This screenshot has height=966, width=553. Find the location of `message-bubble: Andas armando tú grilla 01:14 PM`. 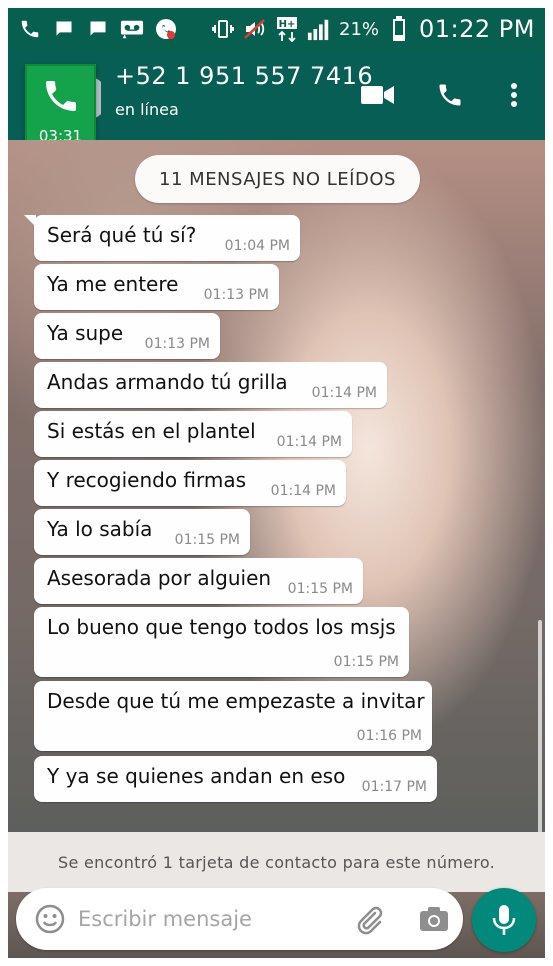

message-bubble: Andas armando tú grilla 01:14 PM is located at coordinates (210, 385).